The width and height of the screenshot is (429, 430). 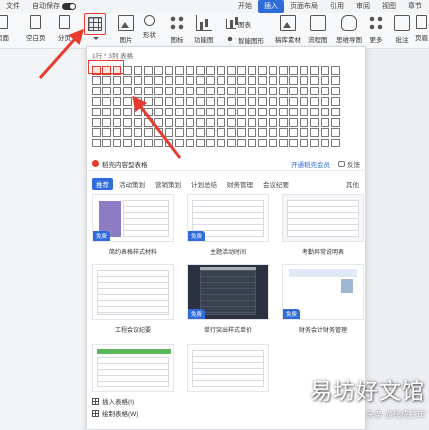 I want to click on page-break-button: 分页, so click(x=64, y=28).